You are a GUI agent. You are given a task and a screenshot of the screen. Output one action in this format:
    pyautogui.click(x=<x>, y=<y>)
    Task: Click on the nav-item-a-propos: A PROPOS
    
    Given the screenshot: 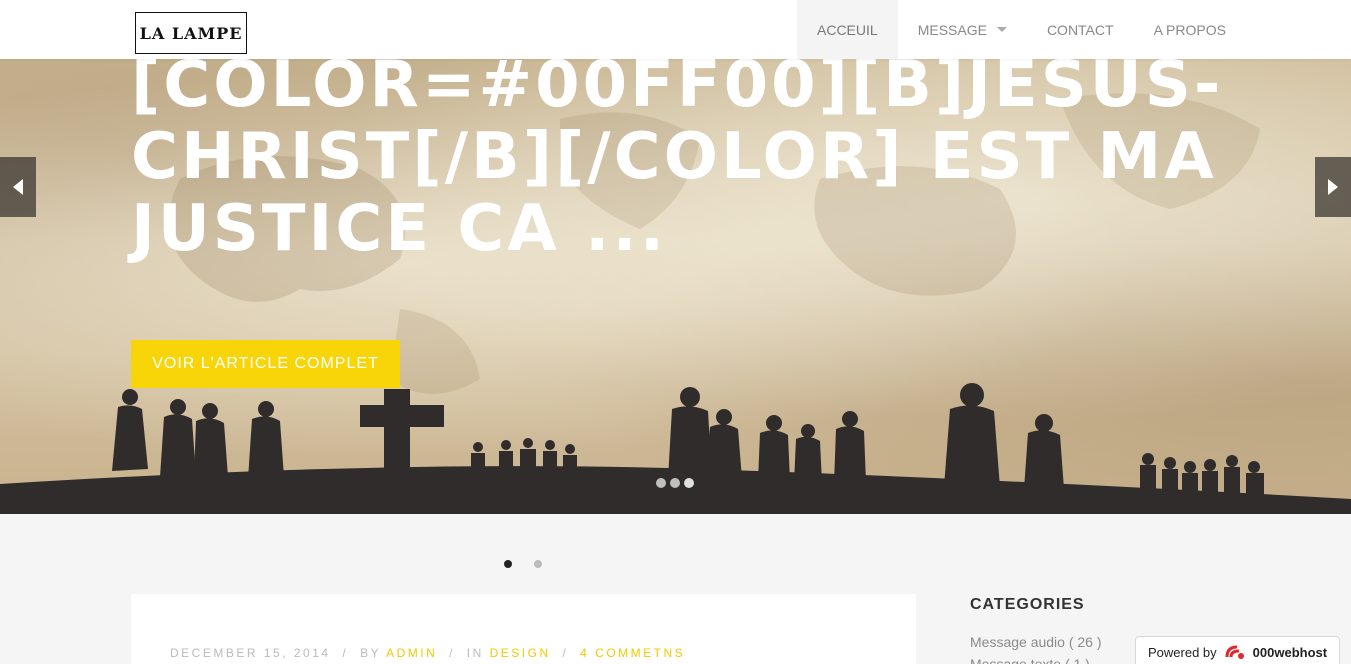 What is the action you would take?
    pyautogui.click(x=1190, y=29)
    